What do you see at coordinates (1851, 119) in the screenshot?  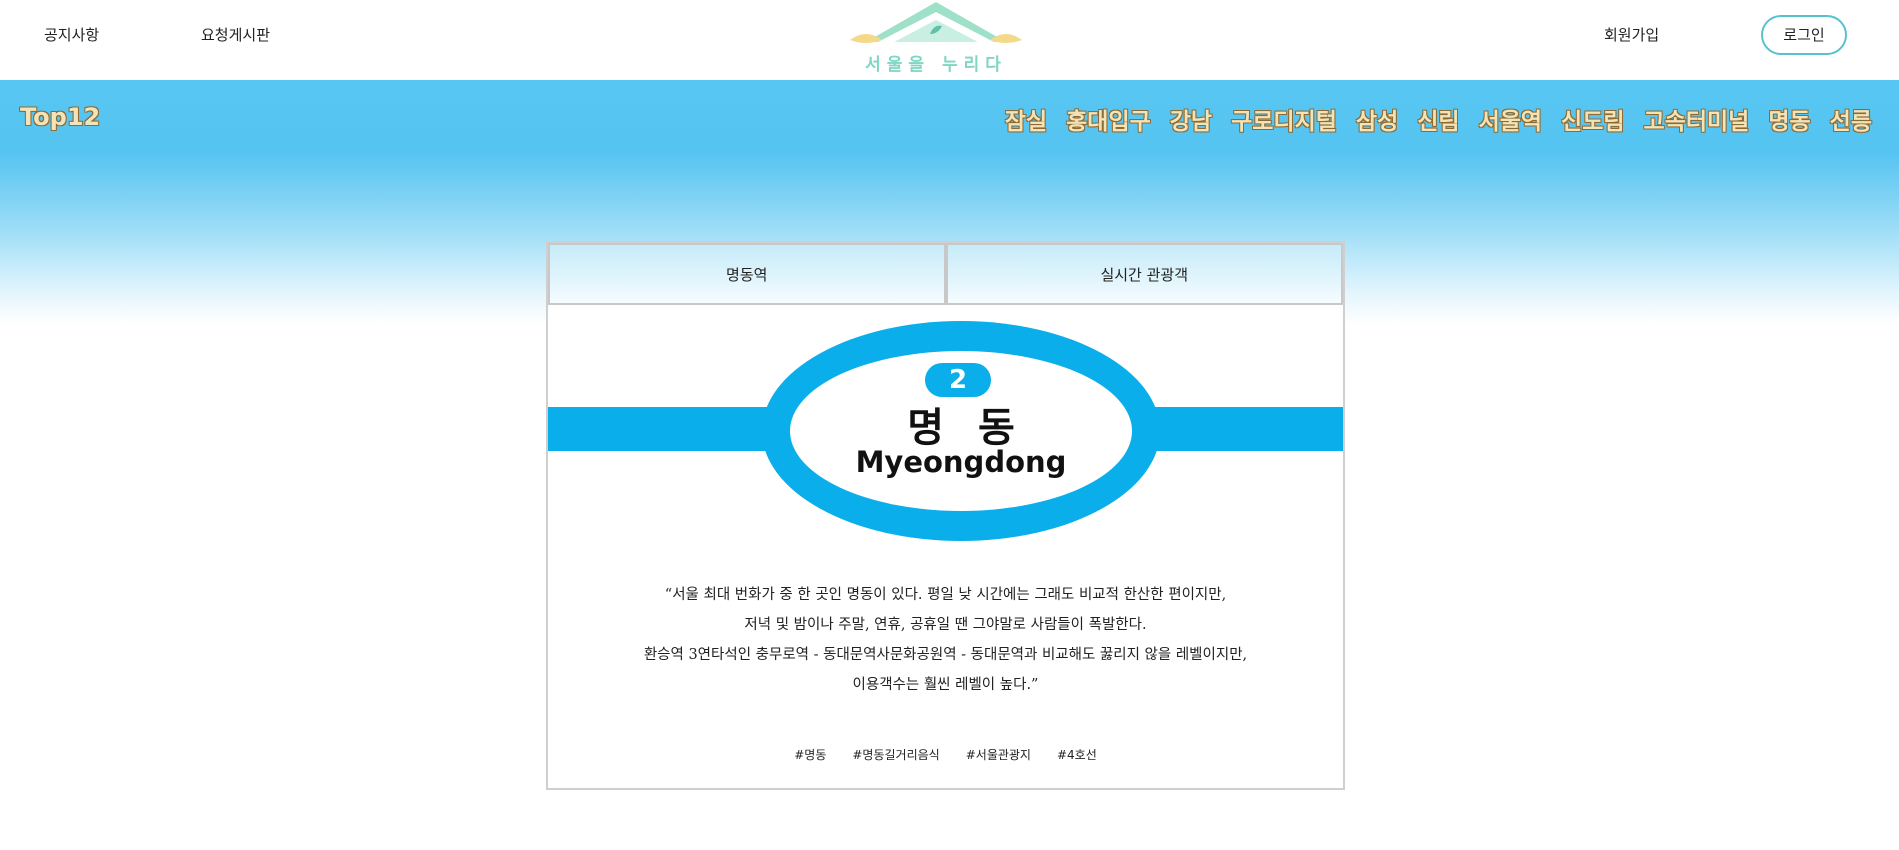 I see `nav-item-seolleung: 선릉` at bounding box center [1851, 119].